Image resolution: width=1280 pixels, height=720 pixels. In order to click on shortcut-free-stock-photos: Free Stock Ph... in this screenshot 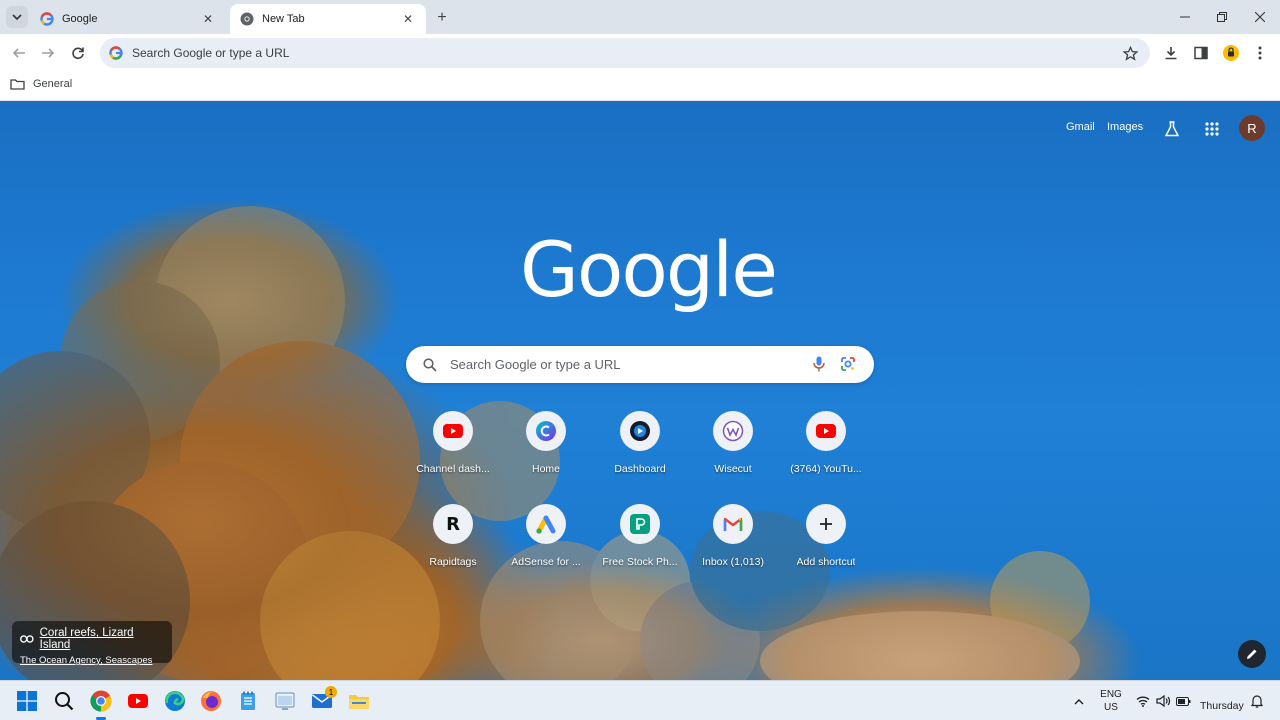, I will do `click(640, 542)`.